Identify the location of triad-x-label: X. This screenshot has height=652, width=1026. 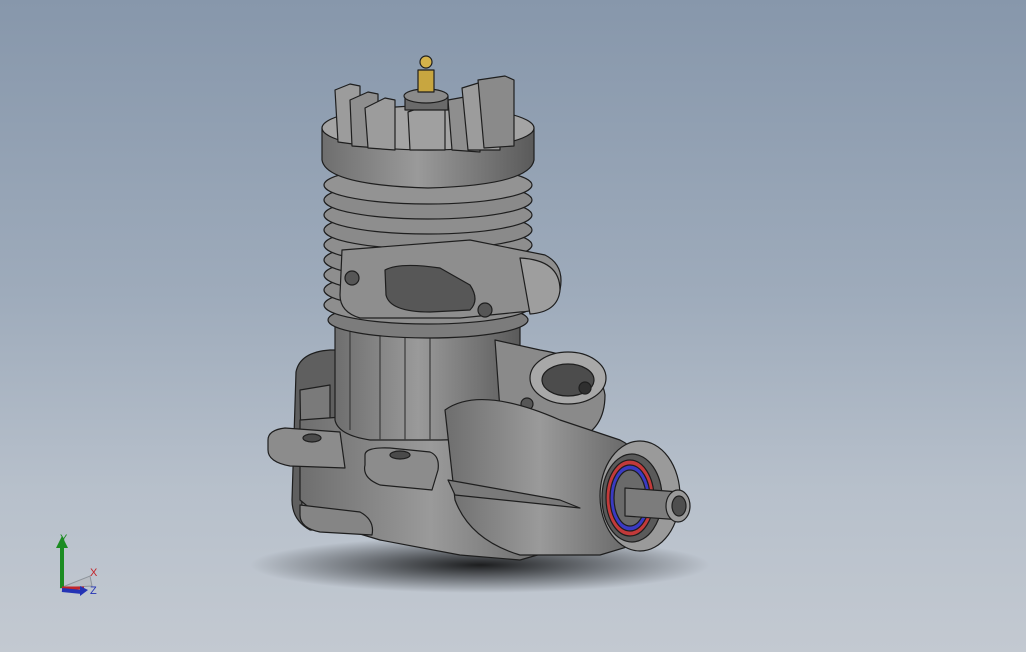
(94, 573).